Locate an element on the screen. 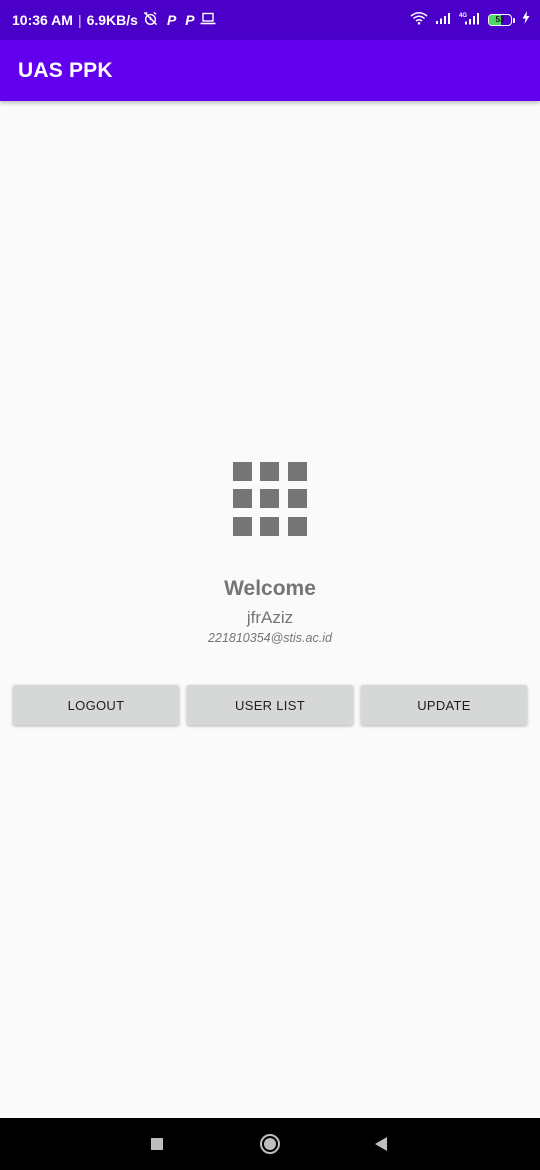 Image resolution: width=540 pixels, height=1170 pixels. email-label: 221810354@stis.ac.id is located at coordinates (270, 638).